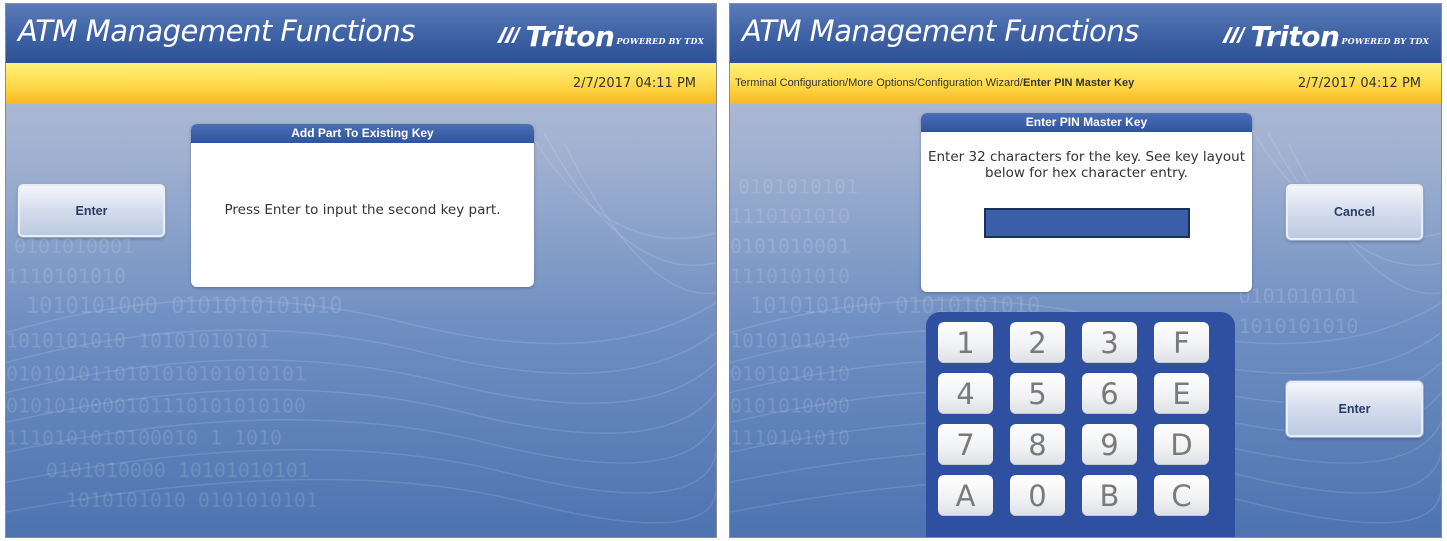 This screenshot has height=541, width=1447. I want to click on key-a: A, so click(965, 495).